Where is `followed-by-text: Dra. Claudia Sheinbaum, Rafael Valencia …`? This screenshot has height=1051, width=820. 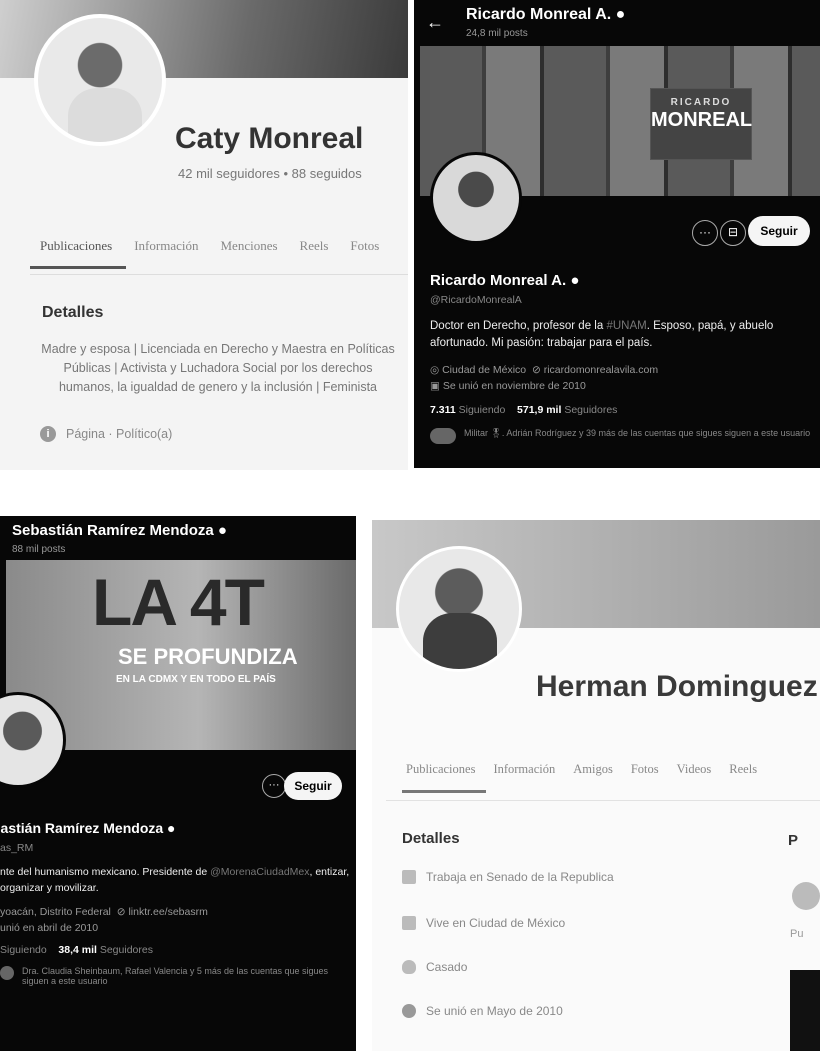 followed-by-text: Dra. Claudia Sheinbaum, Rafael Valencia … is located at coordinates (175, 976).